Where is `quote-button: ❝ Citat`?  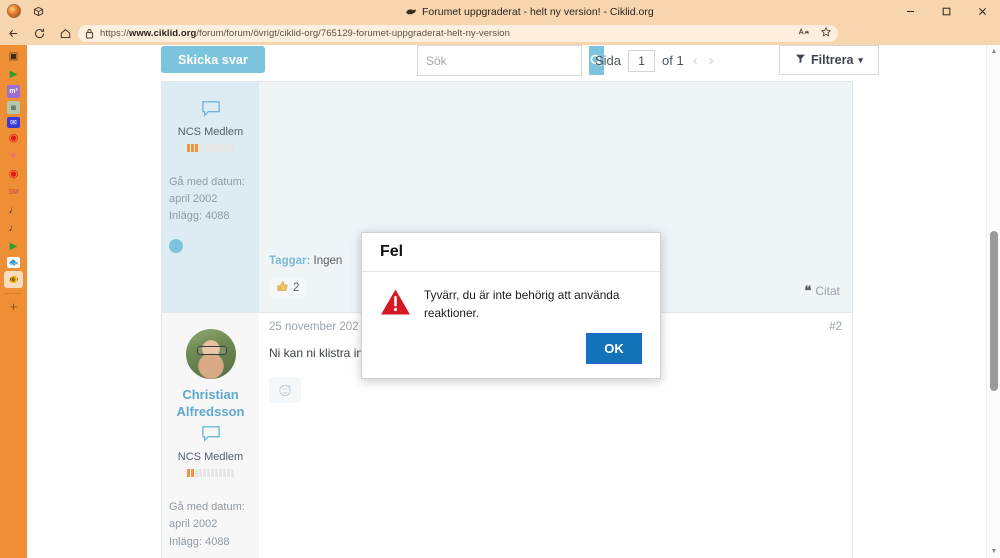
quote-button: ❝ Citat is located at coordinates (822, 291).